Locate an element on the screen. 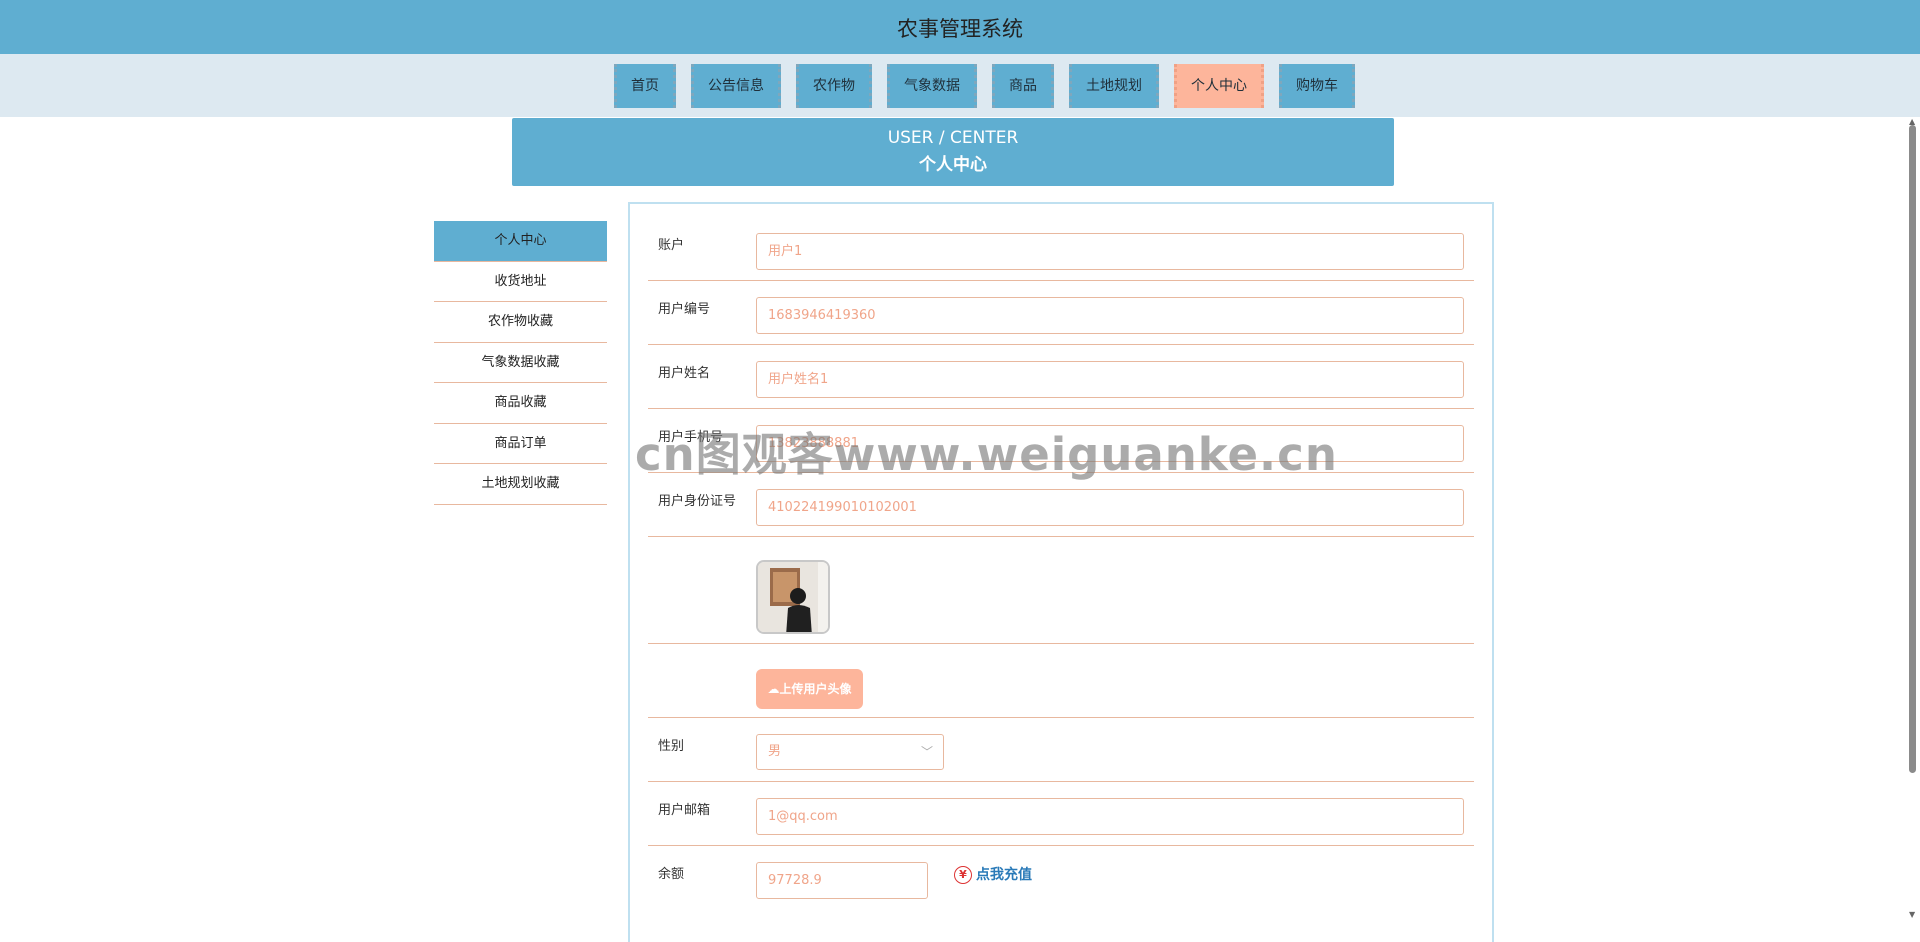  phone-input: 13823888881 is located at coordinates (1110, 443).